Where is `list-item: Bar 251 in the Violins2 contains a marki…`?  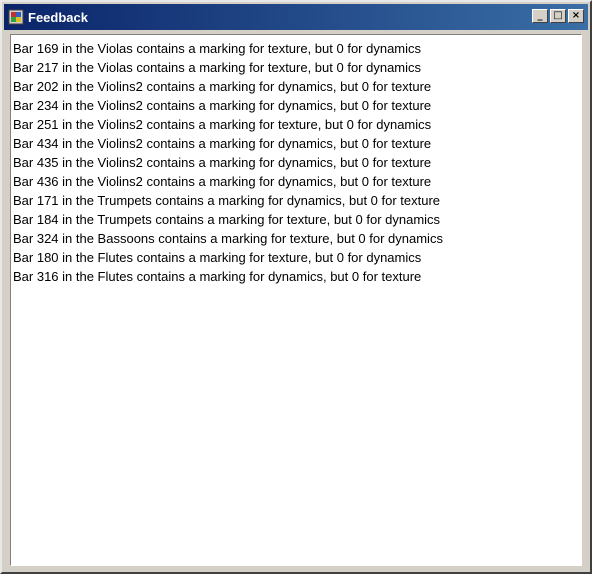 list-item: Bar 251 in the Violins2 contains a marki… is located at coordinates (222, 124).